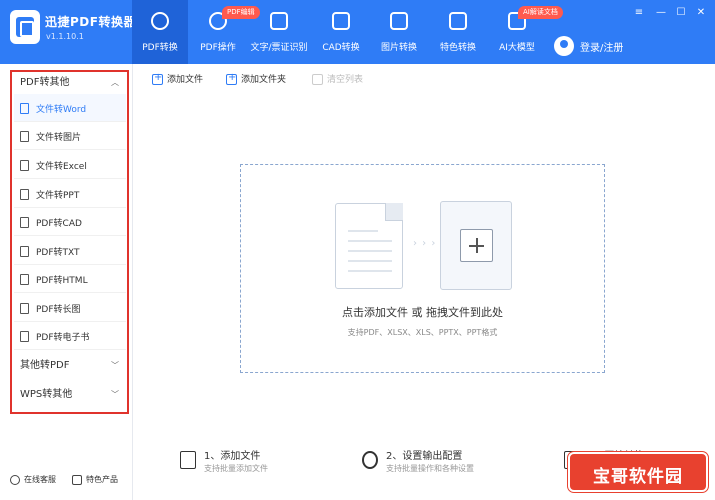 Image resolution: width=715 pixels, height=500 pixels. I want to click on sidebar-item-pdf-to-ebook: PDF转电子书, so click(70, 336).